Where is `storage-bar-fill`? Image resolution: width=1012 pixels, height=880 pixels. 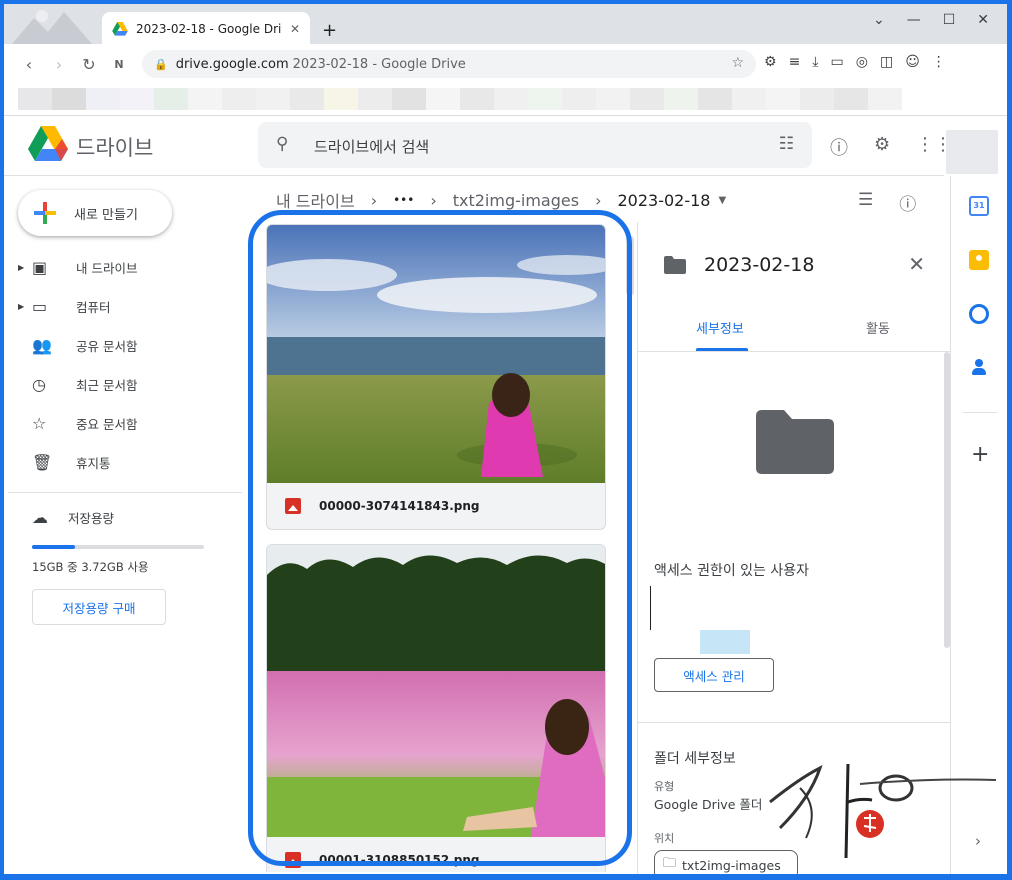 storage-bar-fill is located at coordinates (53, 547).